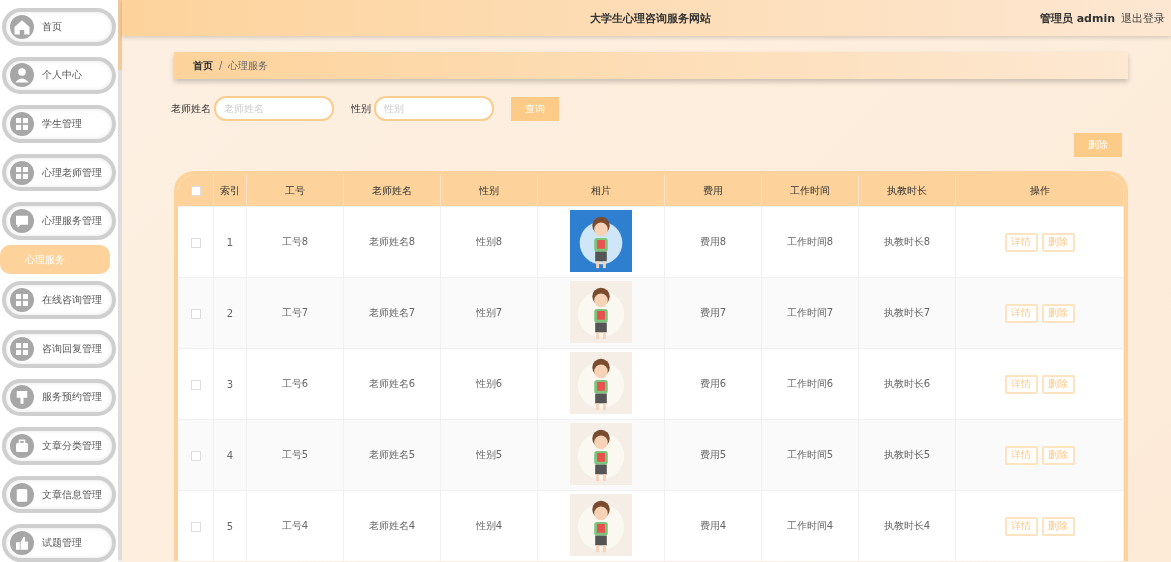 The height and width of the screenshot is (562, 1171). What do you see at coordinates (489, 455) in the screenshot?
I see `table-cell: 性别5` at bounding box center [489, 455].